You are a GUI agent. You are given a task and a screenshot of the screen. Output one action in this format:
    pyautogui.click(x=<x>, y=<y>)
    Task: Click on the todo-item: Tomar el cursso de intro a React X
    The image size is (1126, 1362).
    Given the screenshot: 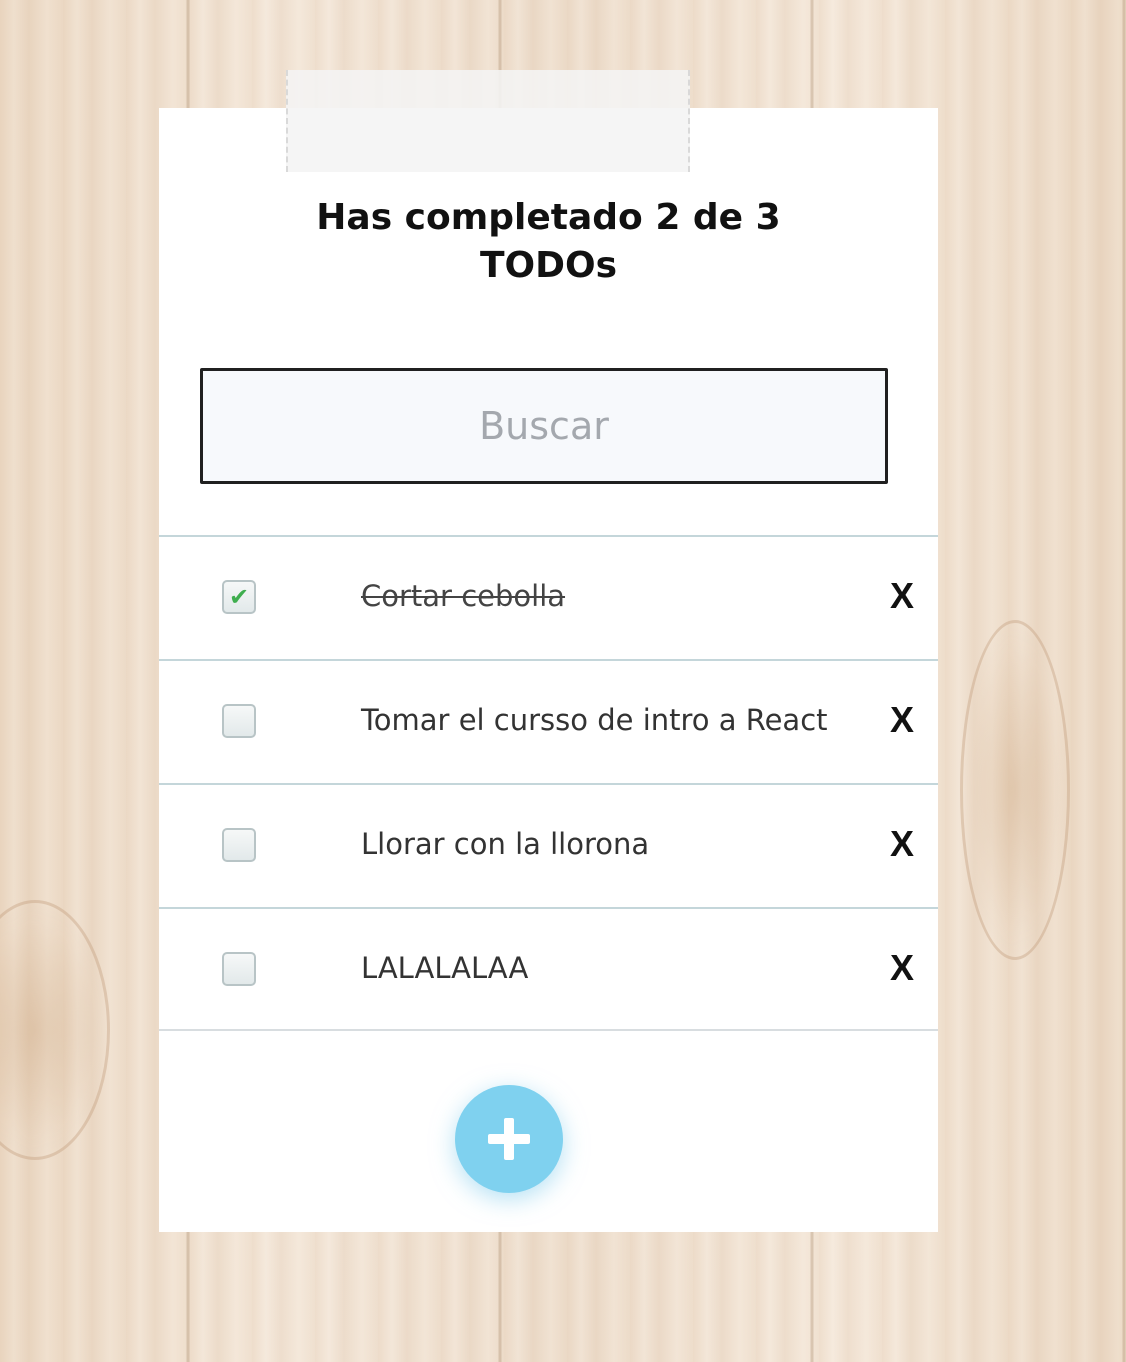 What is the action you would take?
    pyautogui.click(x=548, y=721)
    